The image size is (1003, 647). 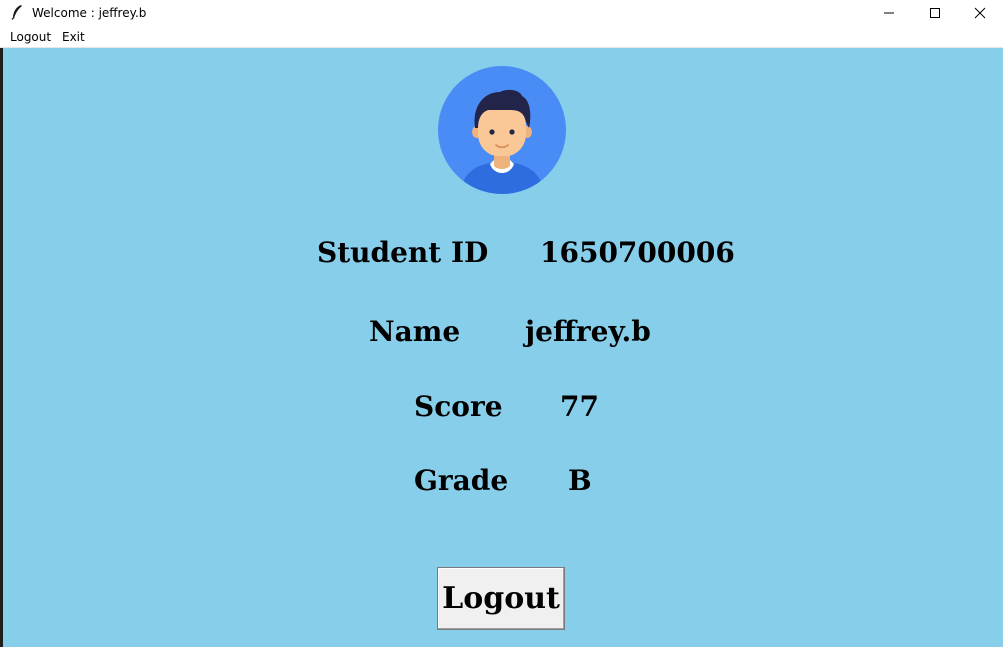 I want to click on minimize-icon, so click(x=889, y=13).